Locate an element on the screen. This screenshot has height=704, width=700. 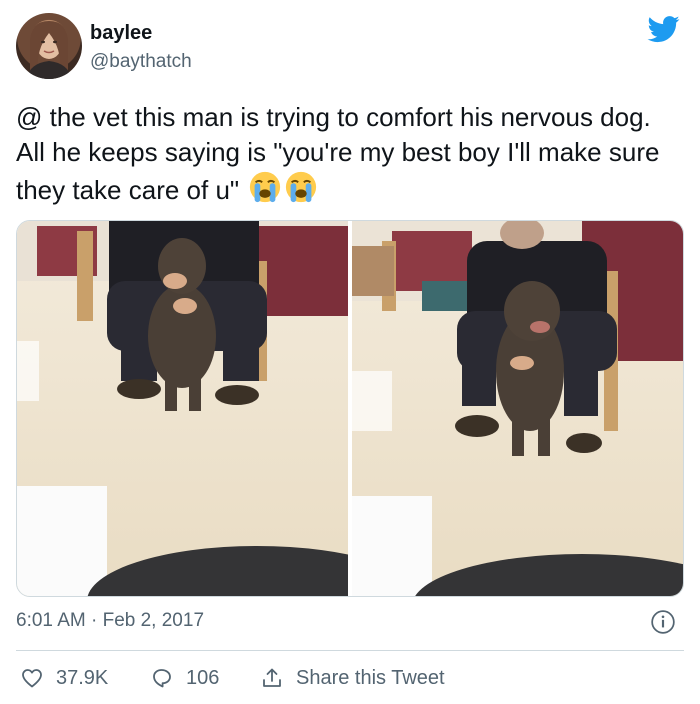
heart-icon is located at coordinates (32, 678).